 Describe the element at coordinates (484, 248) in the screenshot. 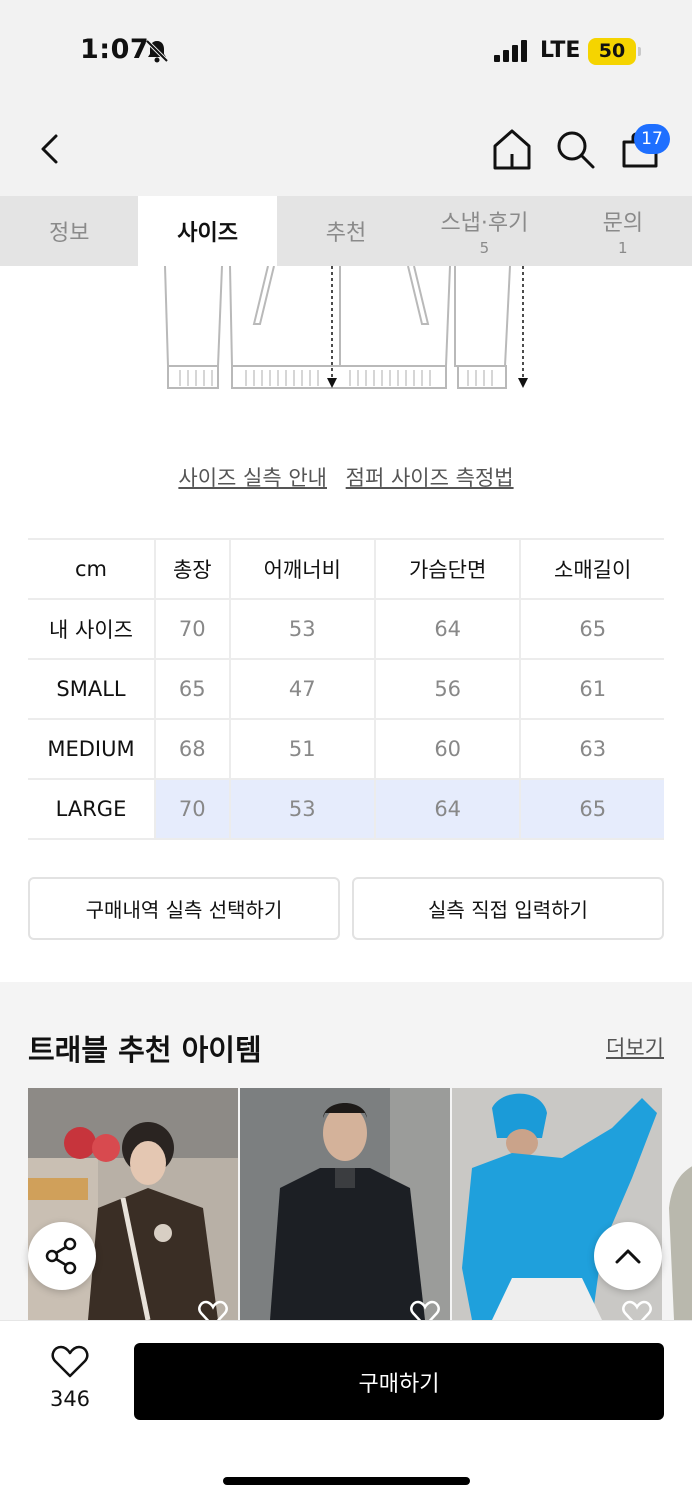

I see `tab-count: 5` at that location.